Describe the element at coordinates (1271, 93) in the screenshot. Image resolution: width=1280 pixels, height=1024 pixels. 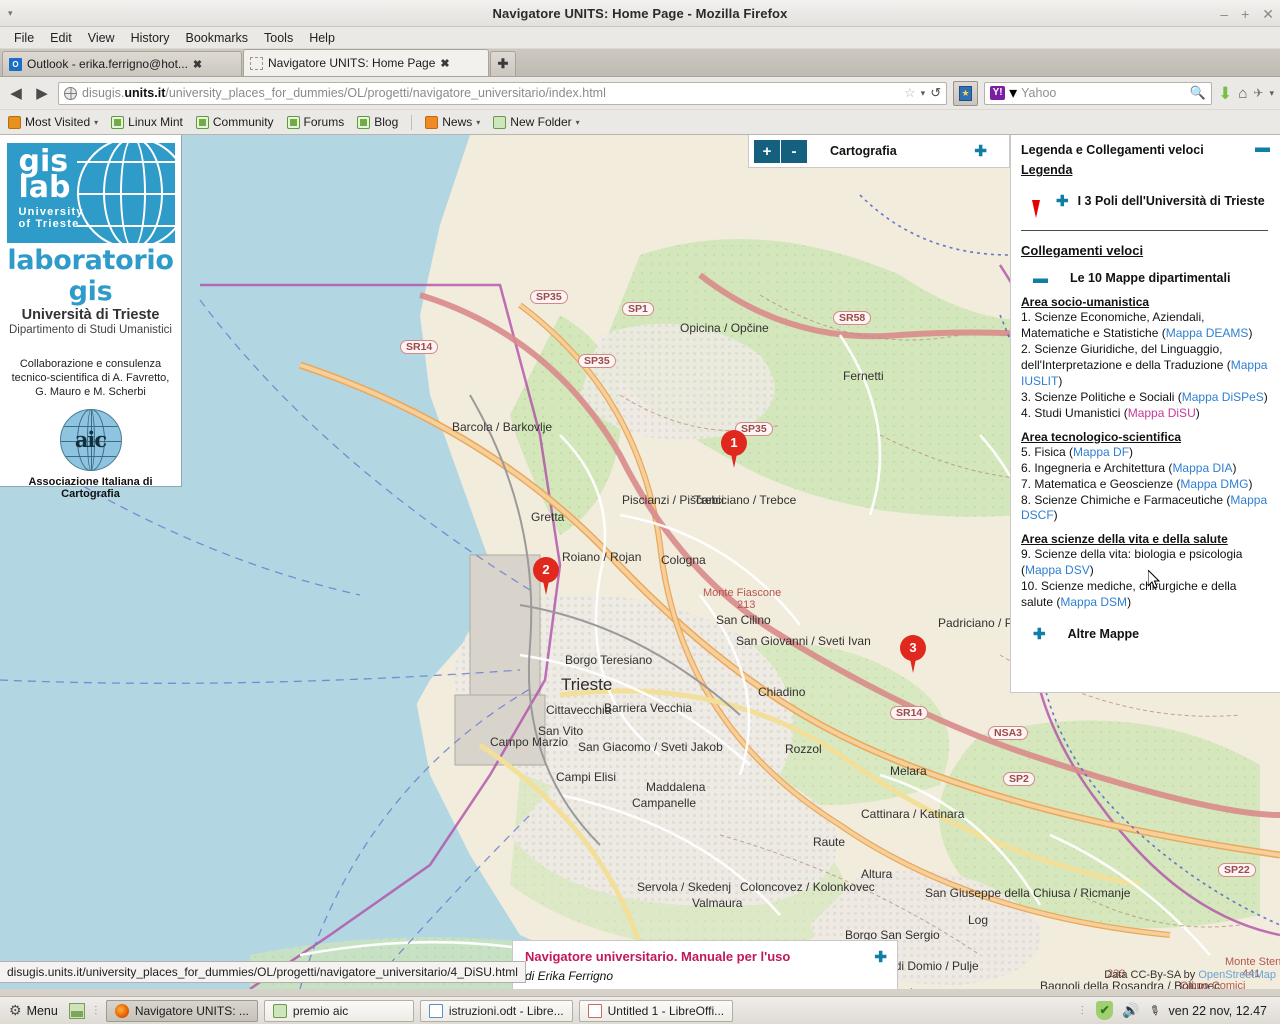
I see `toolbar-overflow-icon: ▾` at that location.